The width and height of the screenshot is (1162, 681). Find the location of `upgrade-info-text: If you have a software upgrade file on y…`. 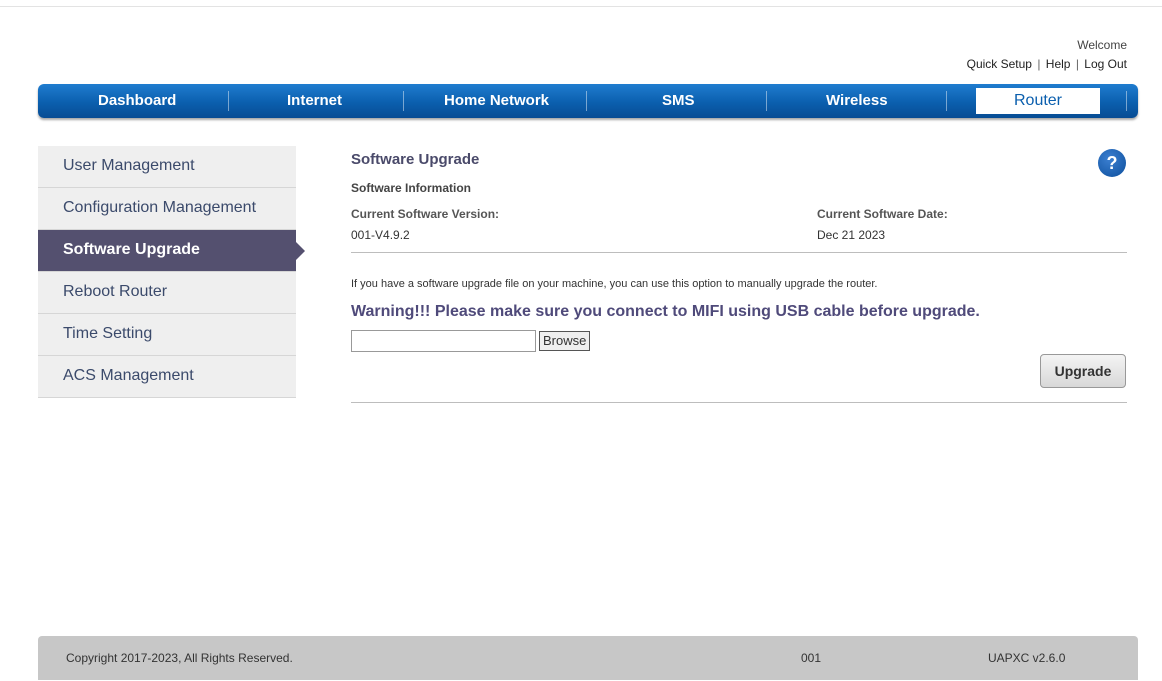

upgrade-info-text: If you have a software upgrade file on y… is located at coordinates (614, 284).